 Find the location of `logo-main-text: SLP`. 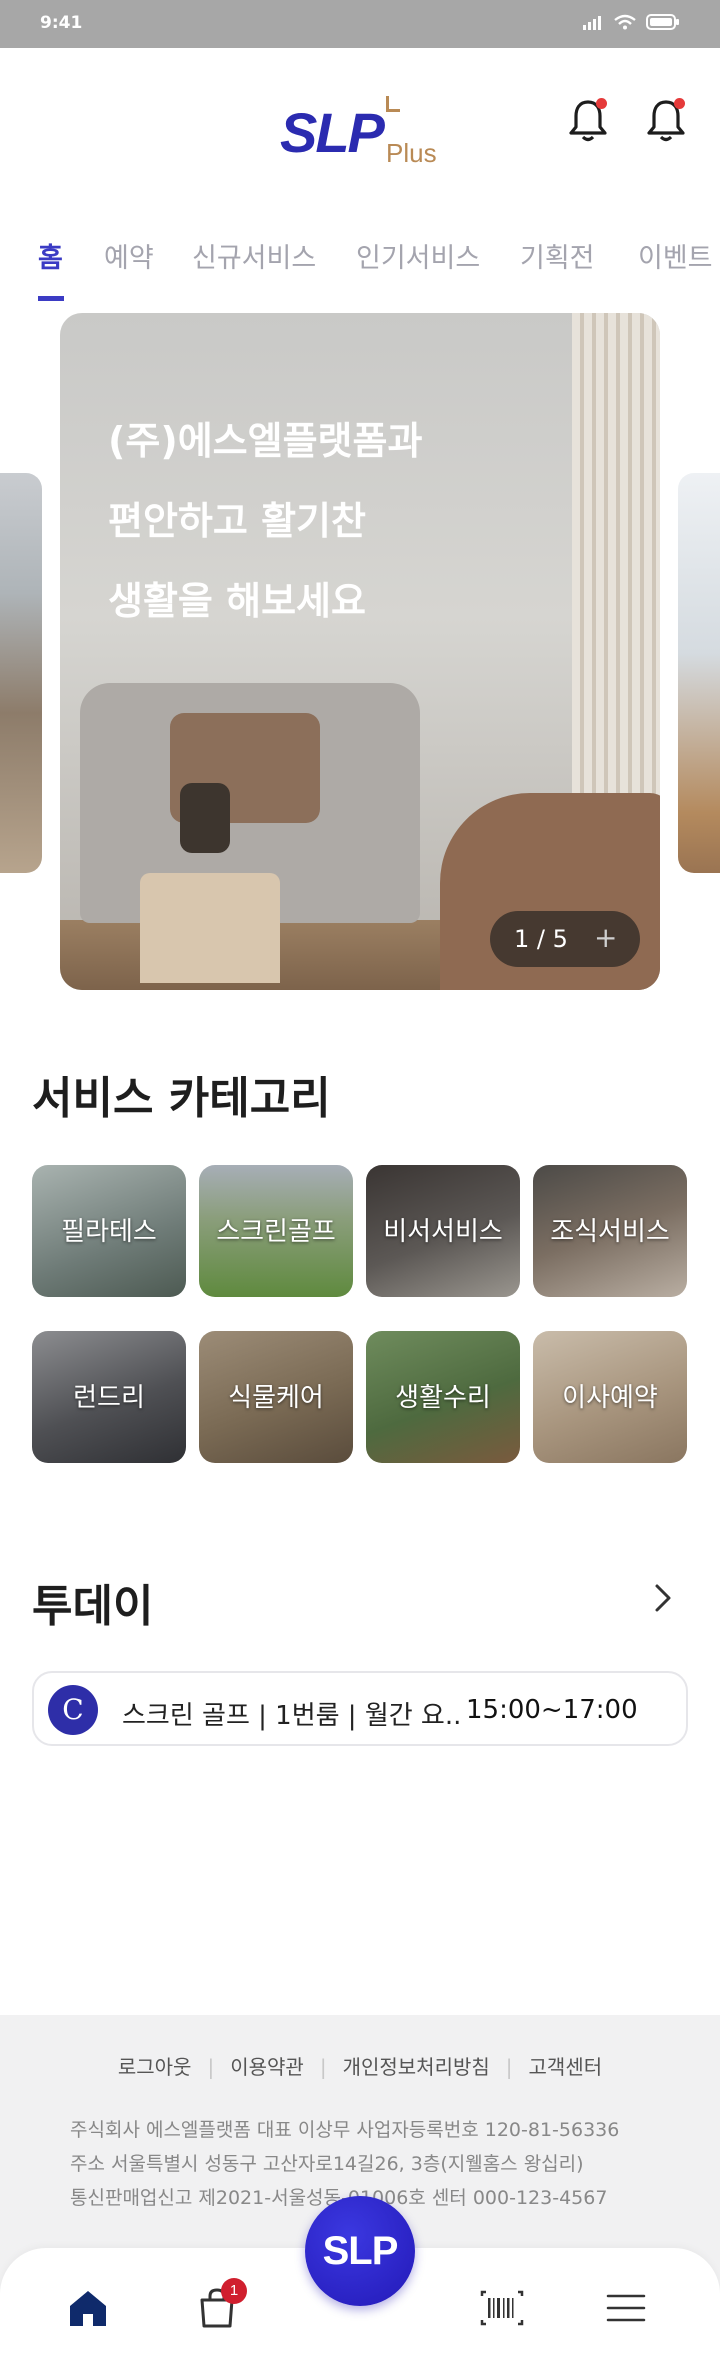

logo-main-text: SLP is located at coordinates (332, 132).